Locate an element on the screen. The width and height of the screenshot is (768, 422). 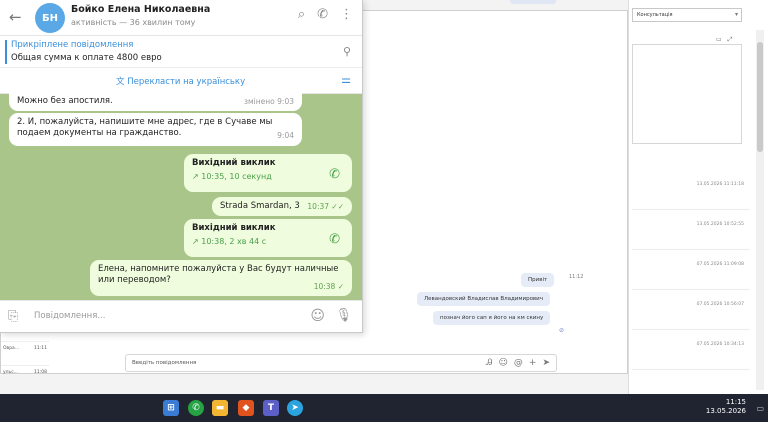
consultation-select: Консультація ▾ is located at coordinates (687, 15).